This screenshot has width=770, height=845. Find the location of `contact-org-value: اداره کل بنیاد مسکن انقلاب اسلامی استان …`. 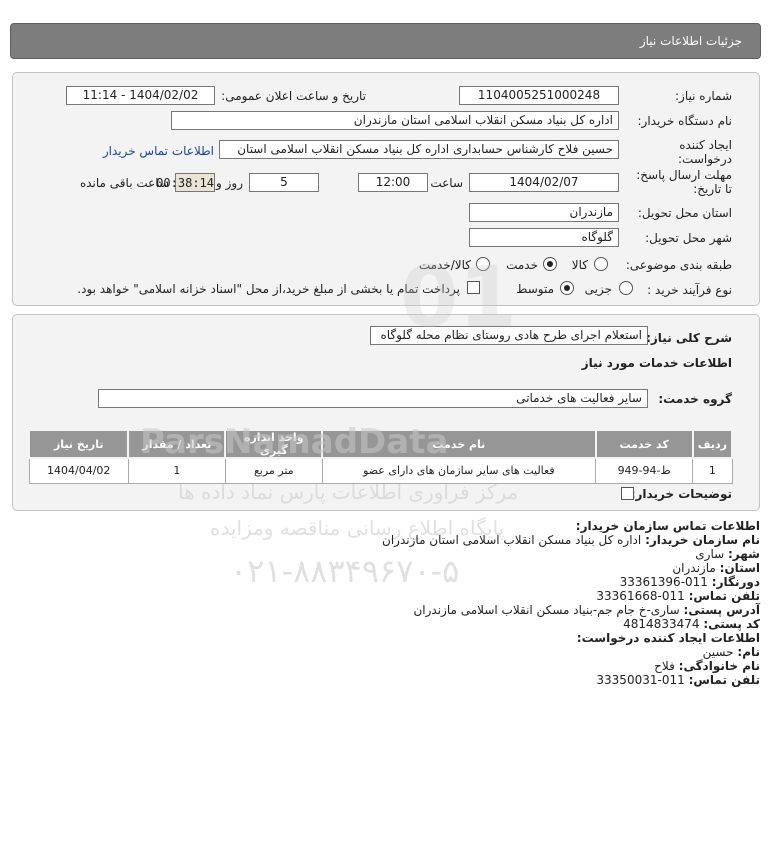

contact-org-value: اداره کل بنیاد مسکن انقلاب اسلامی استان … is located at coordinates (512, 540).